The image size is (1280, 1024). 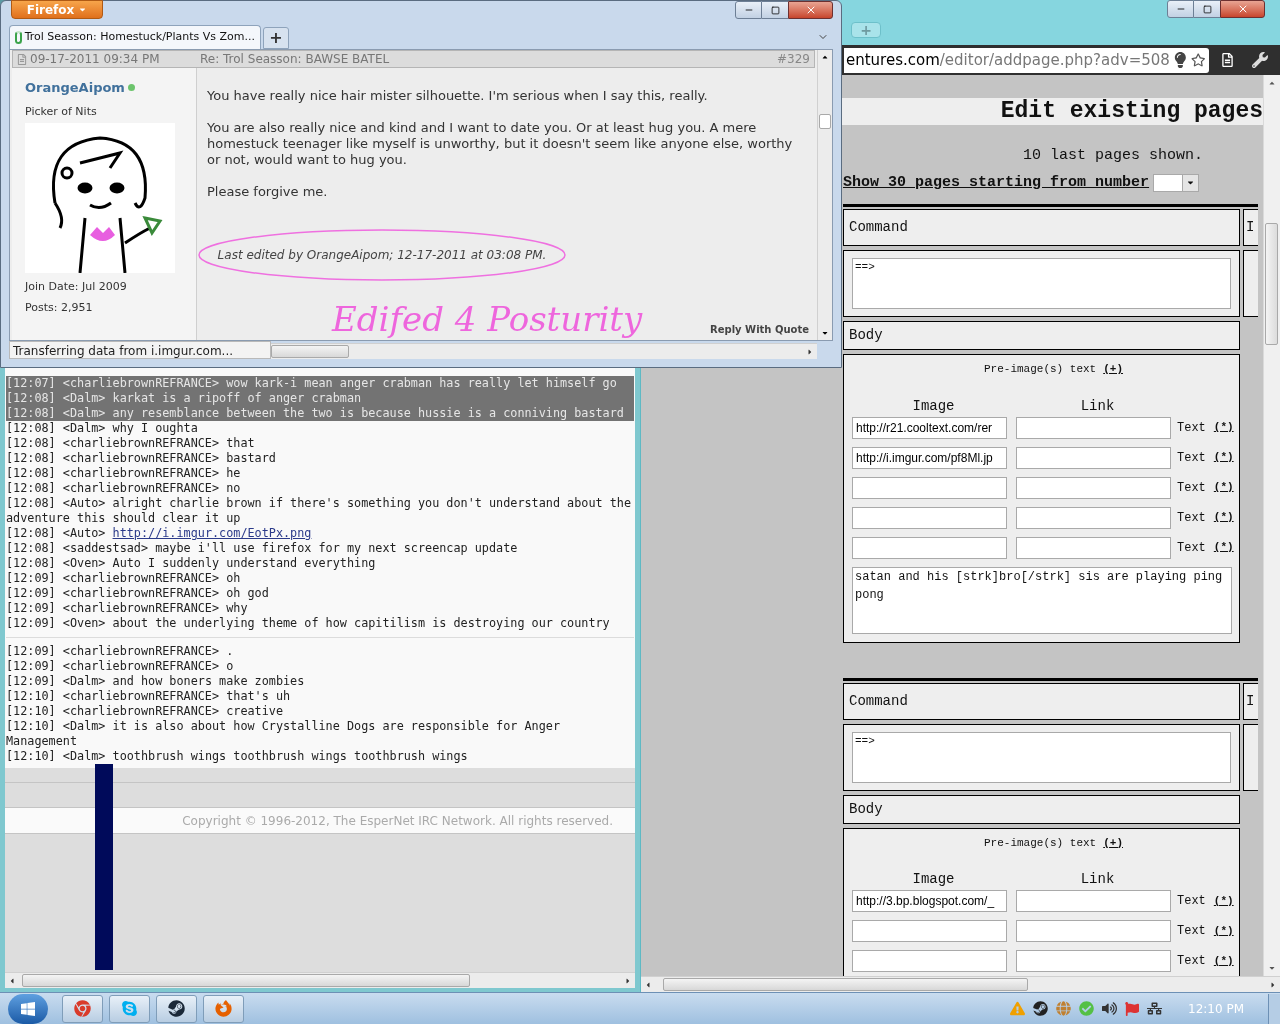 What do you see at coordinates (22, 59) in the screenshot?
I see `post-icon` at bounding box center [22, 59].